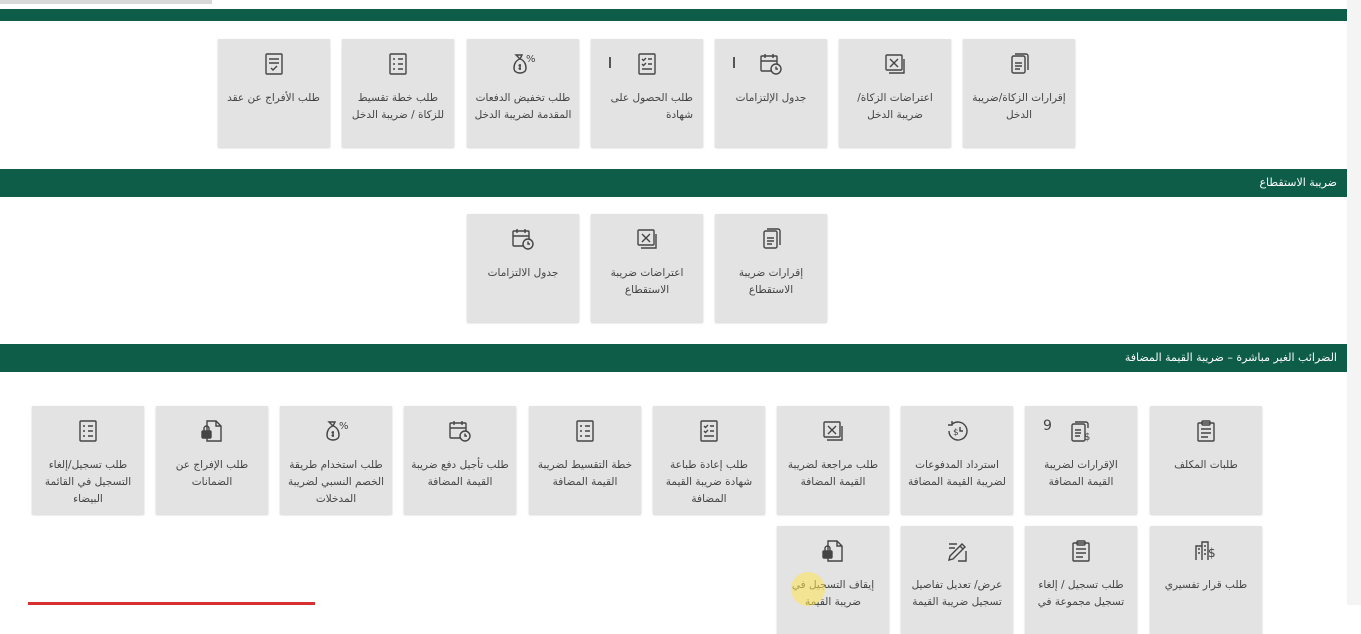 The image size is (1361, 634). I want to click on tile-zakat-returns: إقرارات الزكاة/ضريبة الدخل, so click(1019, 93).